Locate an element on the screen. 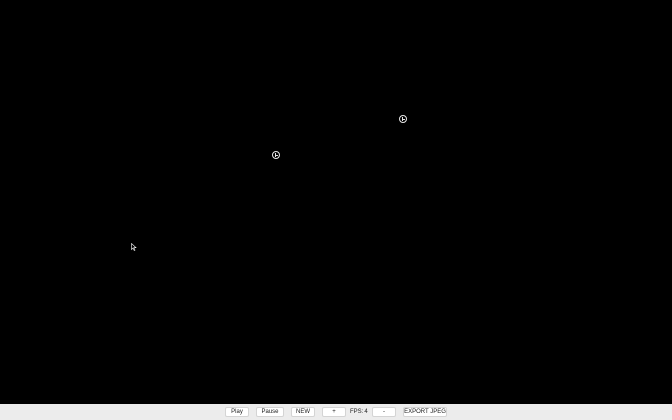  new-button: NEW is located at coordinates (303, 412).